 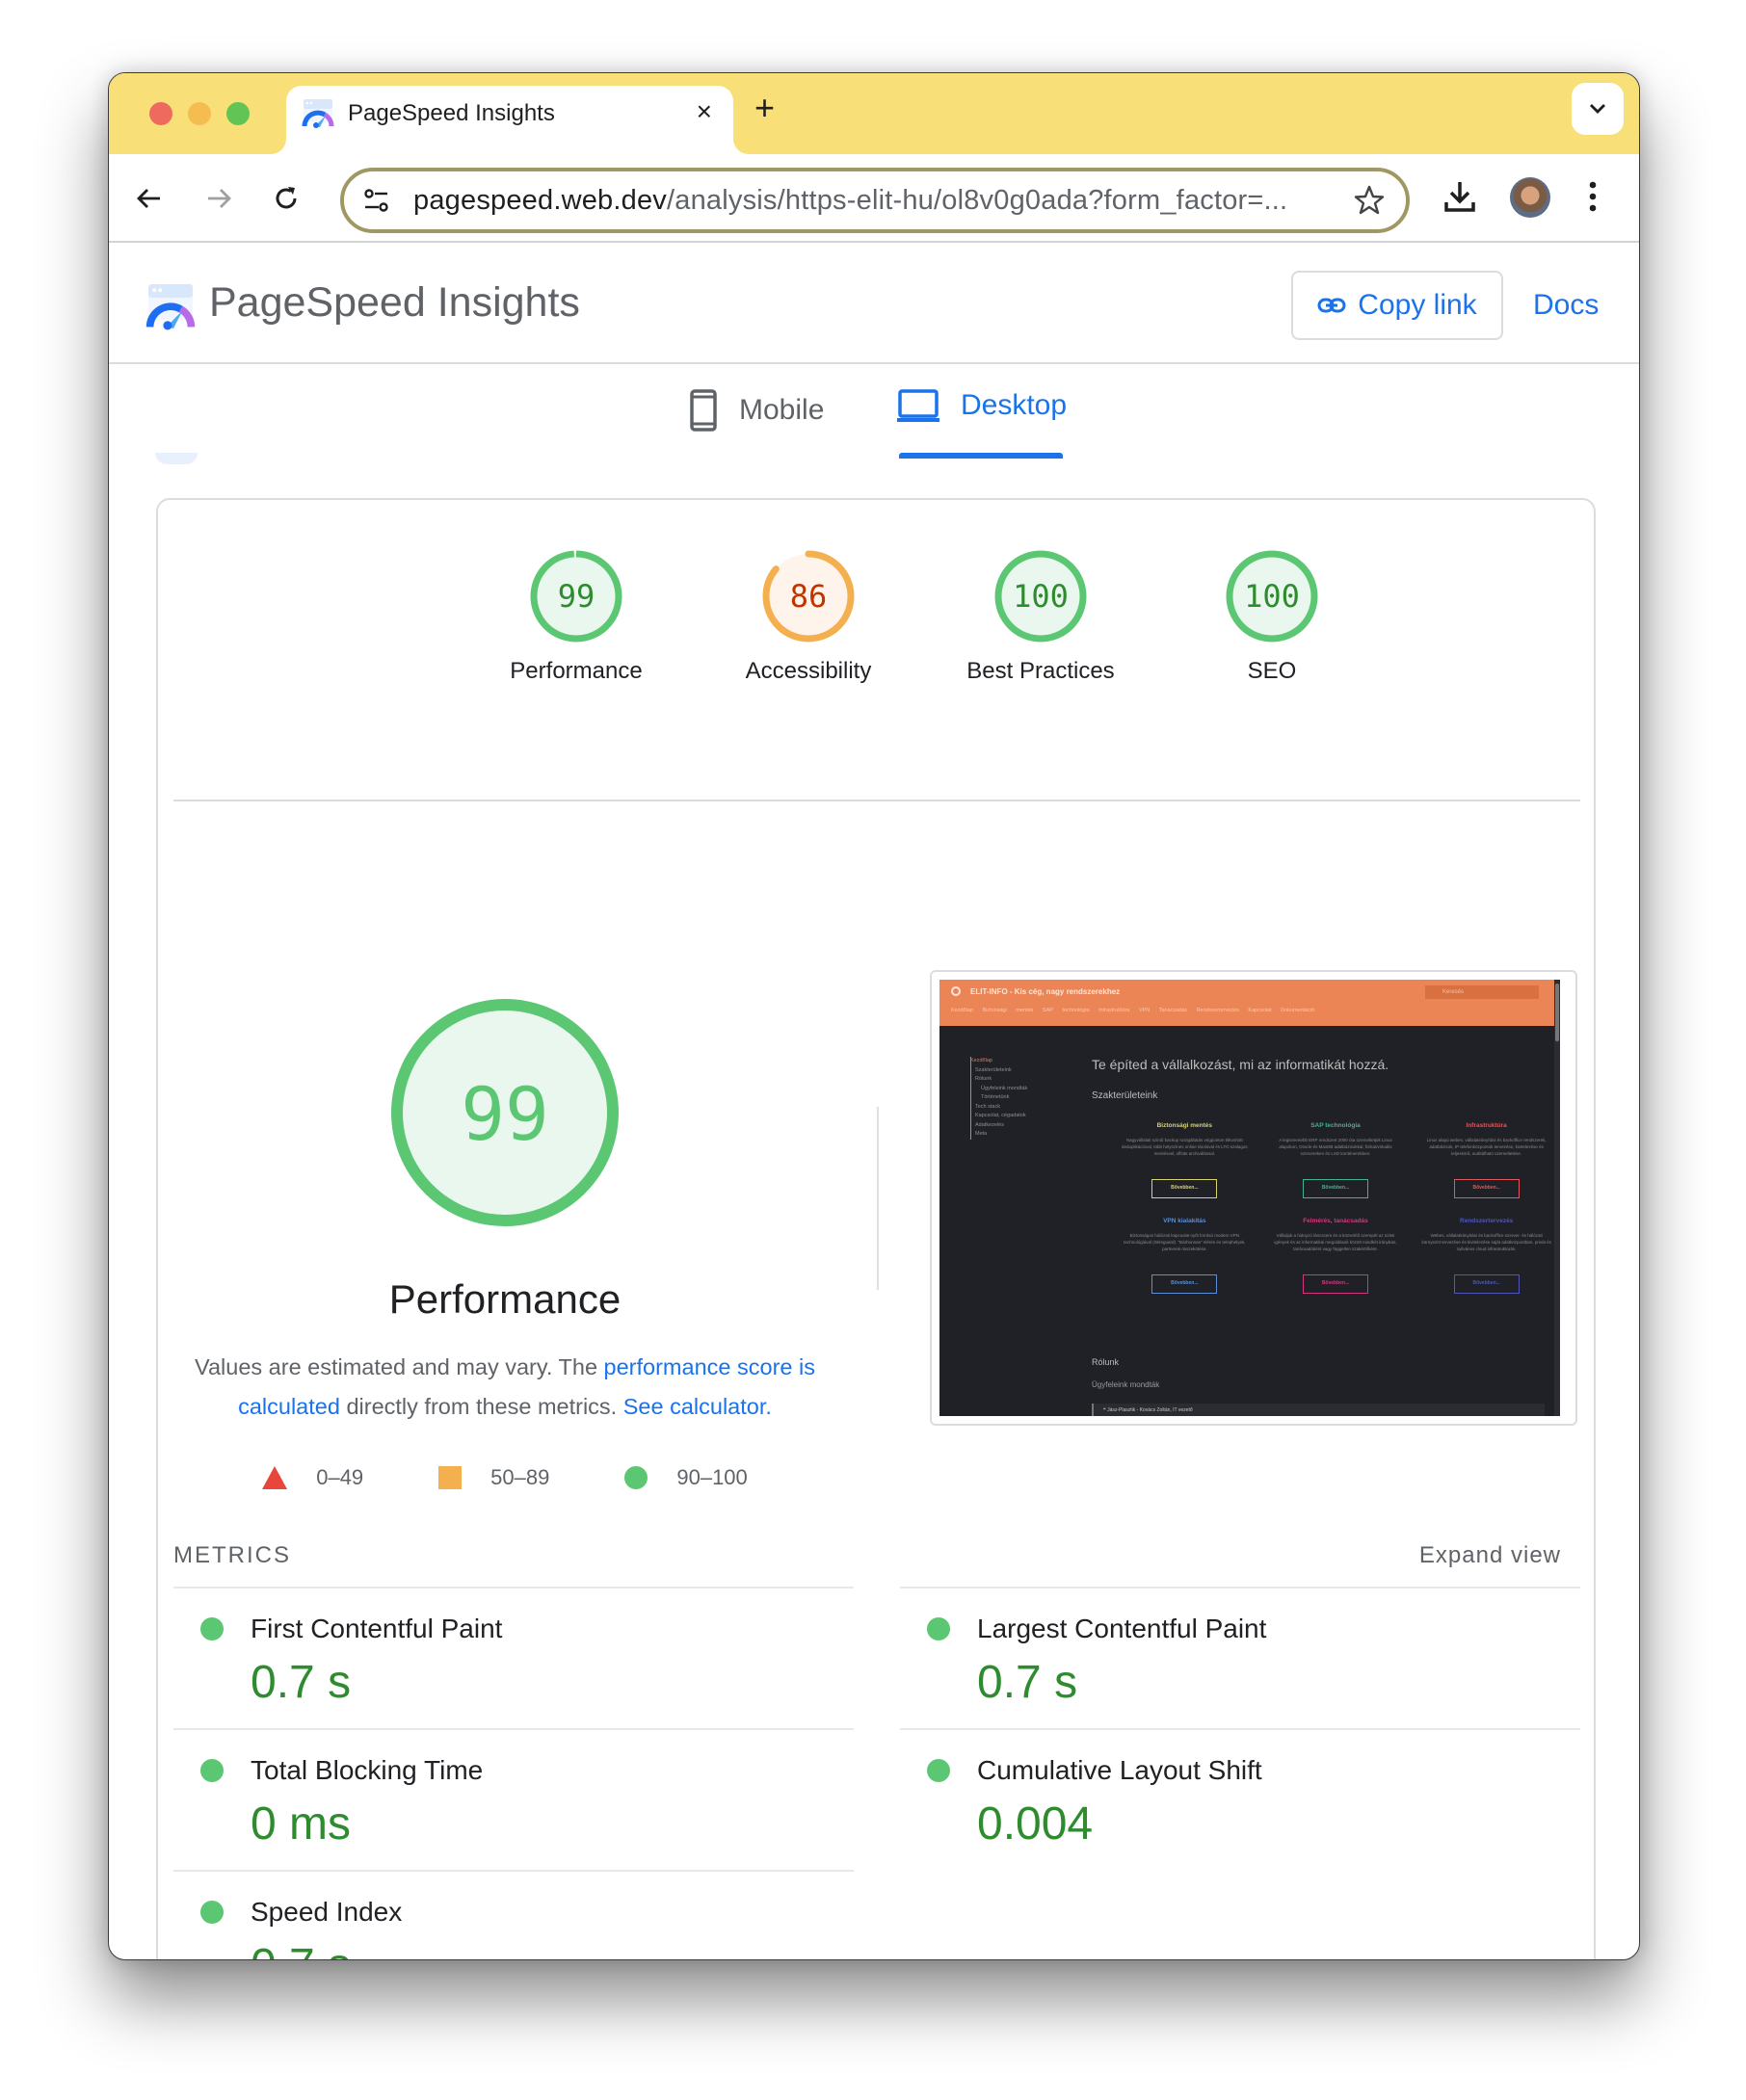 I want to click on metric-cls: Cumulative Layout Shift 0.004, so click(x=1240, y=1799).